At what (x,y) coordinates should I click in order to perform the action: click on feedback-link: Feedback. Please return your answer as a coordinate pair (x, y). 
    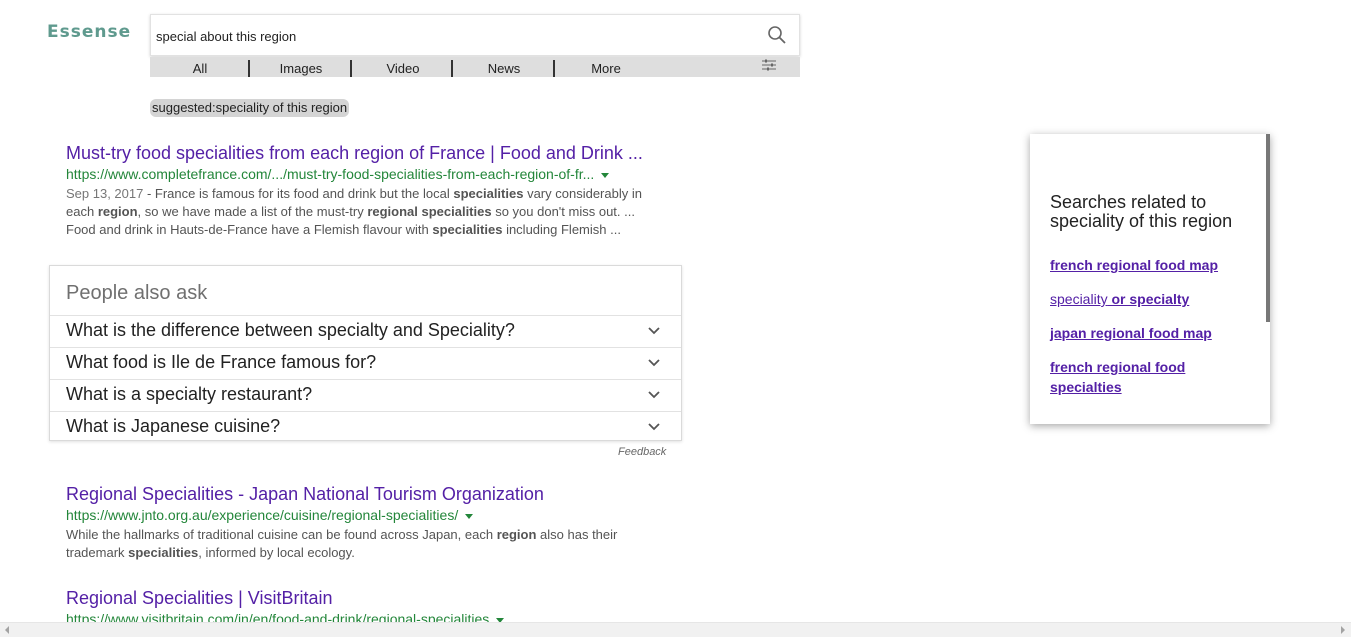
    Looking at the image, I should click on (642, 452).